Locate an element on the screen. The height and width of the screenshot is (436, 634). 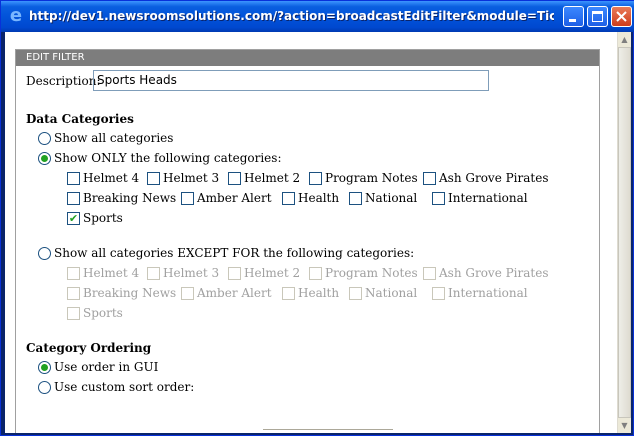
internet-explorer-icon: e is located at coordinates (16, 15).